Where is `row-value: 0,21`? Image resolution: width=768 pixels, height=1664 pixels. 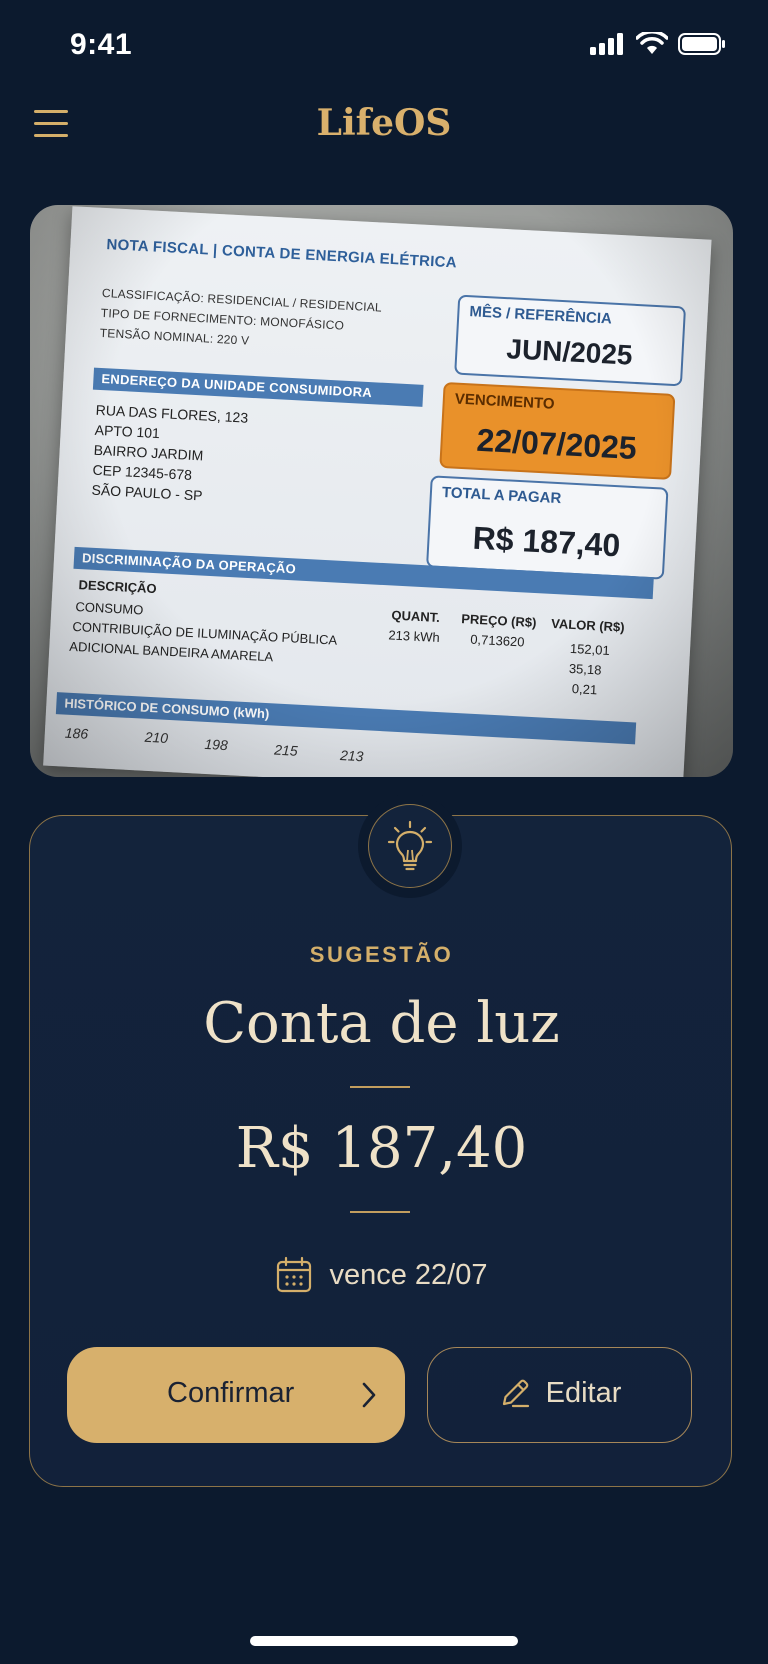 row-value: 0,21 is located at coordinates (584, 689).